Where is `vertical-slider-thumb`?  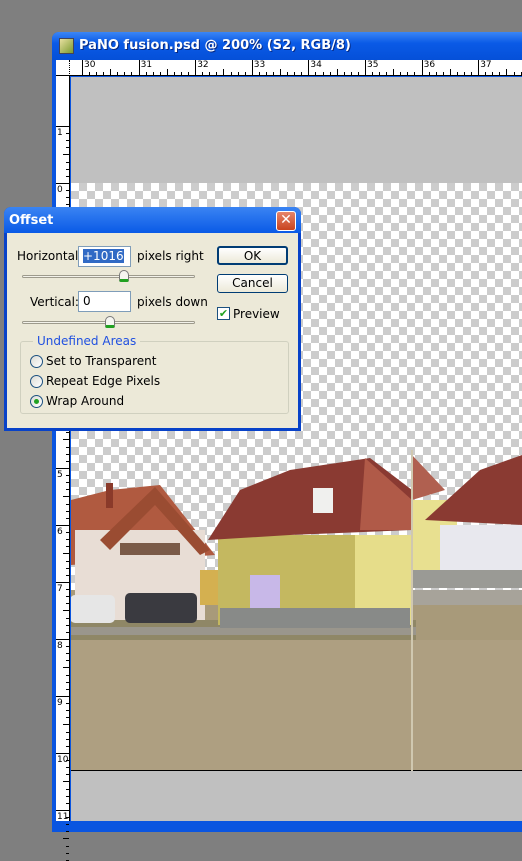 vertical-slider-thumb is located at coordinates (110, 322).